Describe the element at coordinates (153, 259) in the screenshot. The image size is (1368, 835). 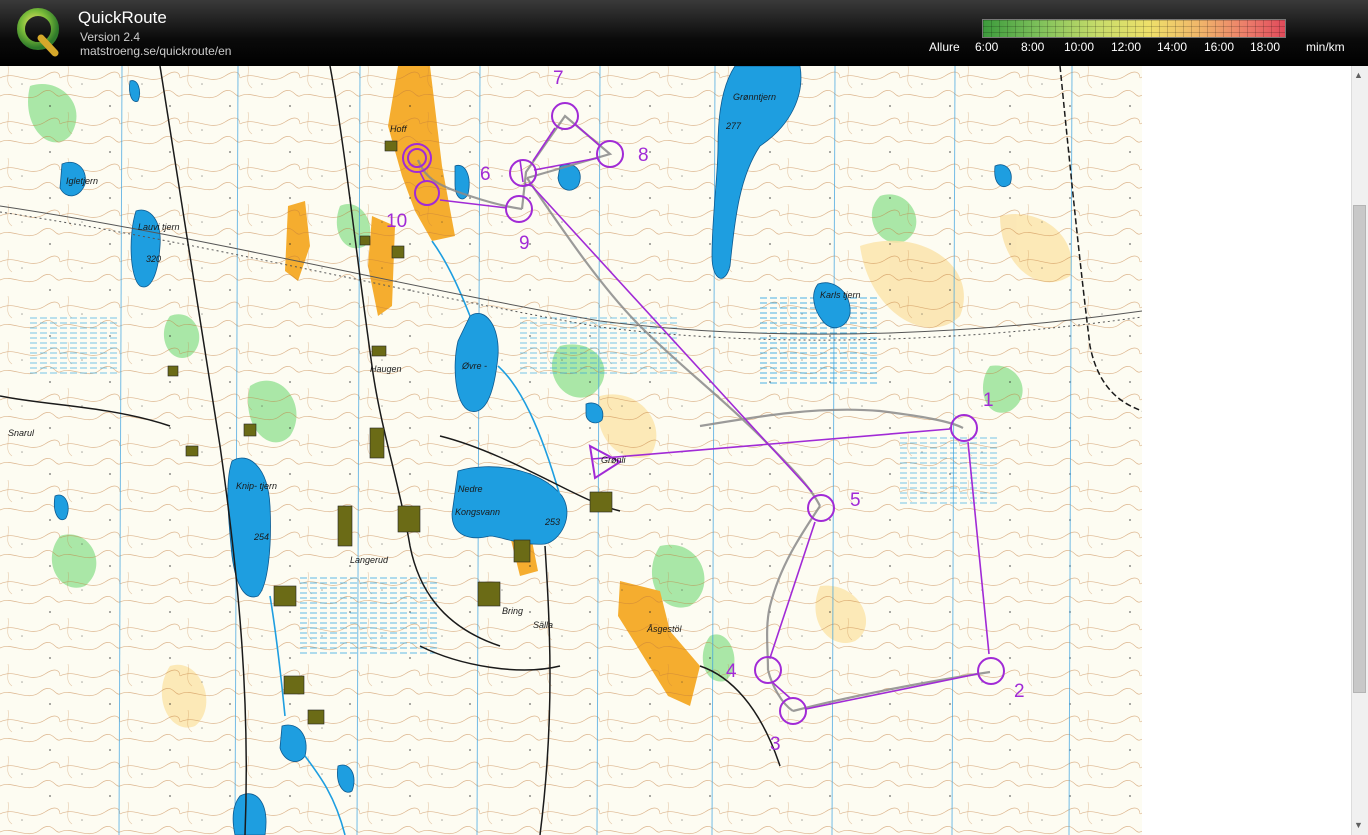
I see `place-name: 320` at that location.